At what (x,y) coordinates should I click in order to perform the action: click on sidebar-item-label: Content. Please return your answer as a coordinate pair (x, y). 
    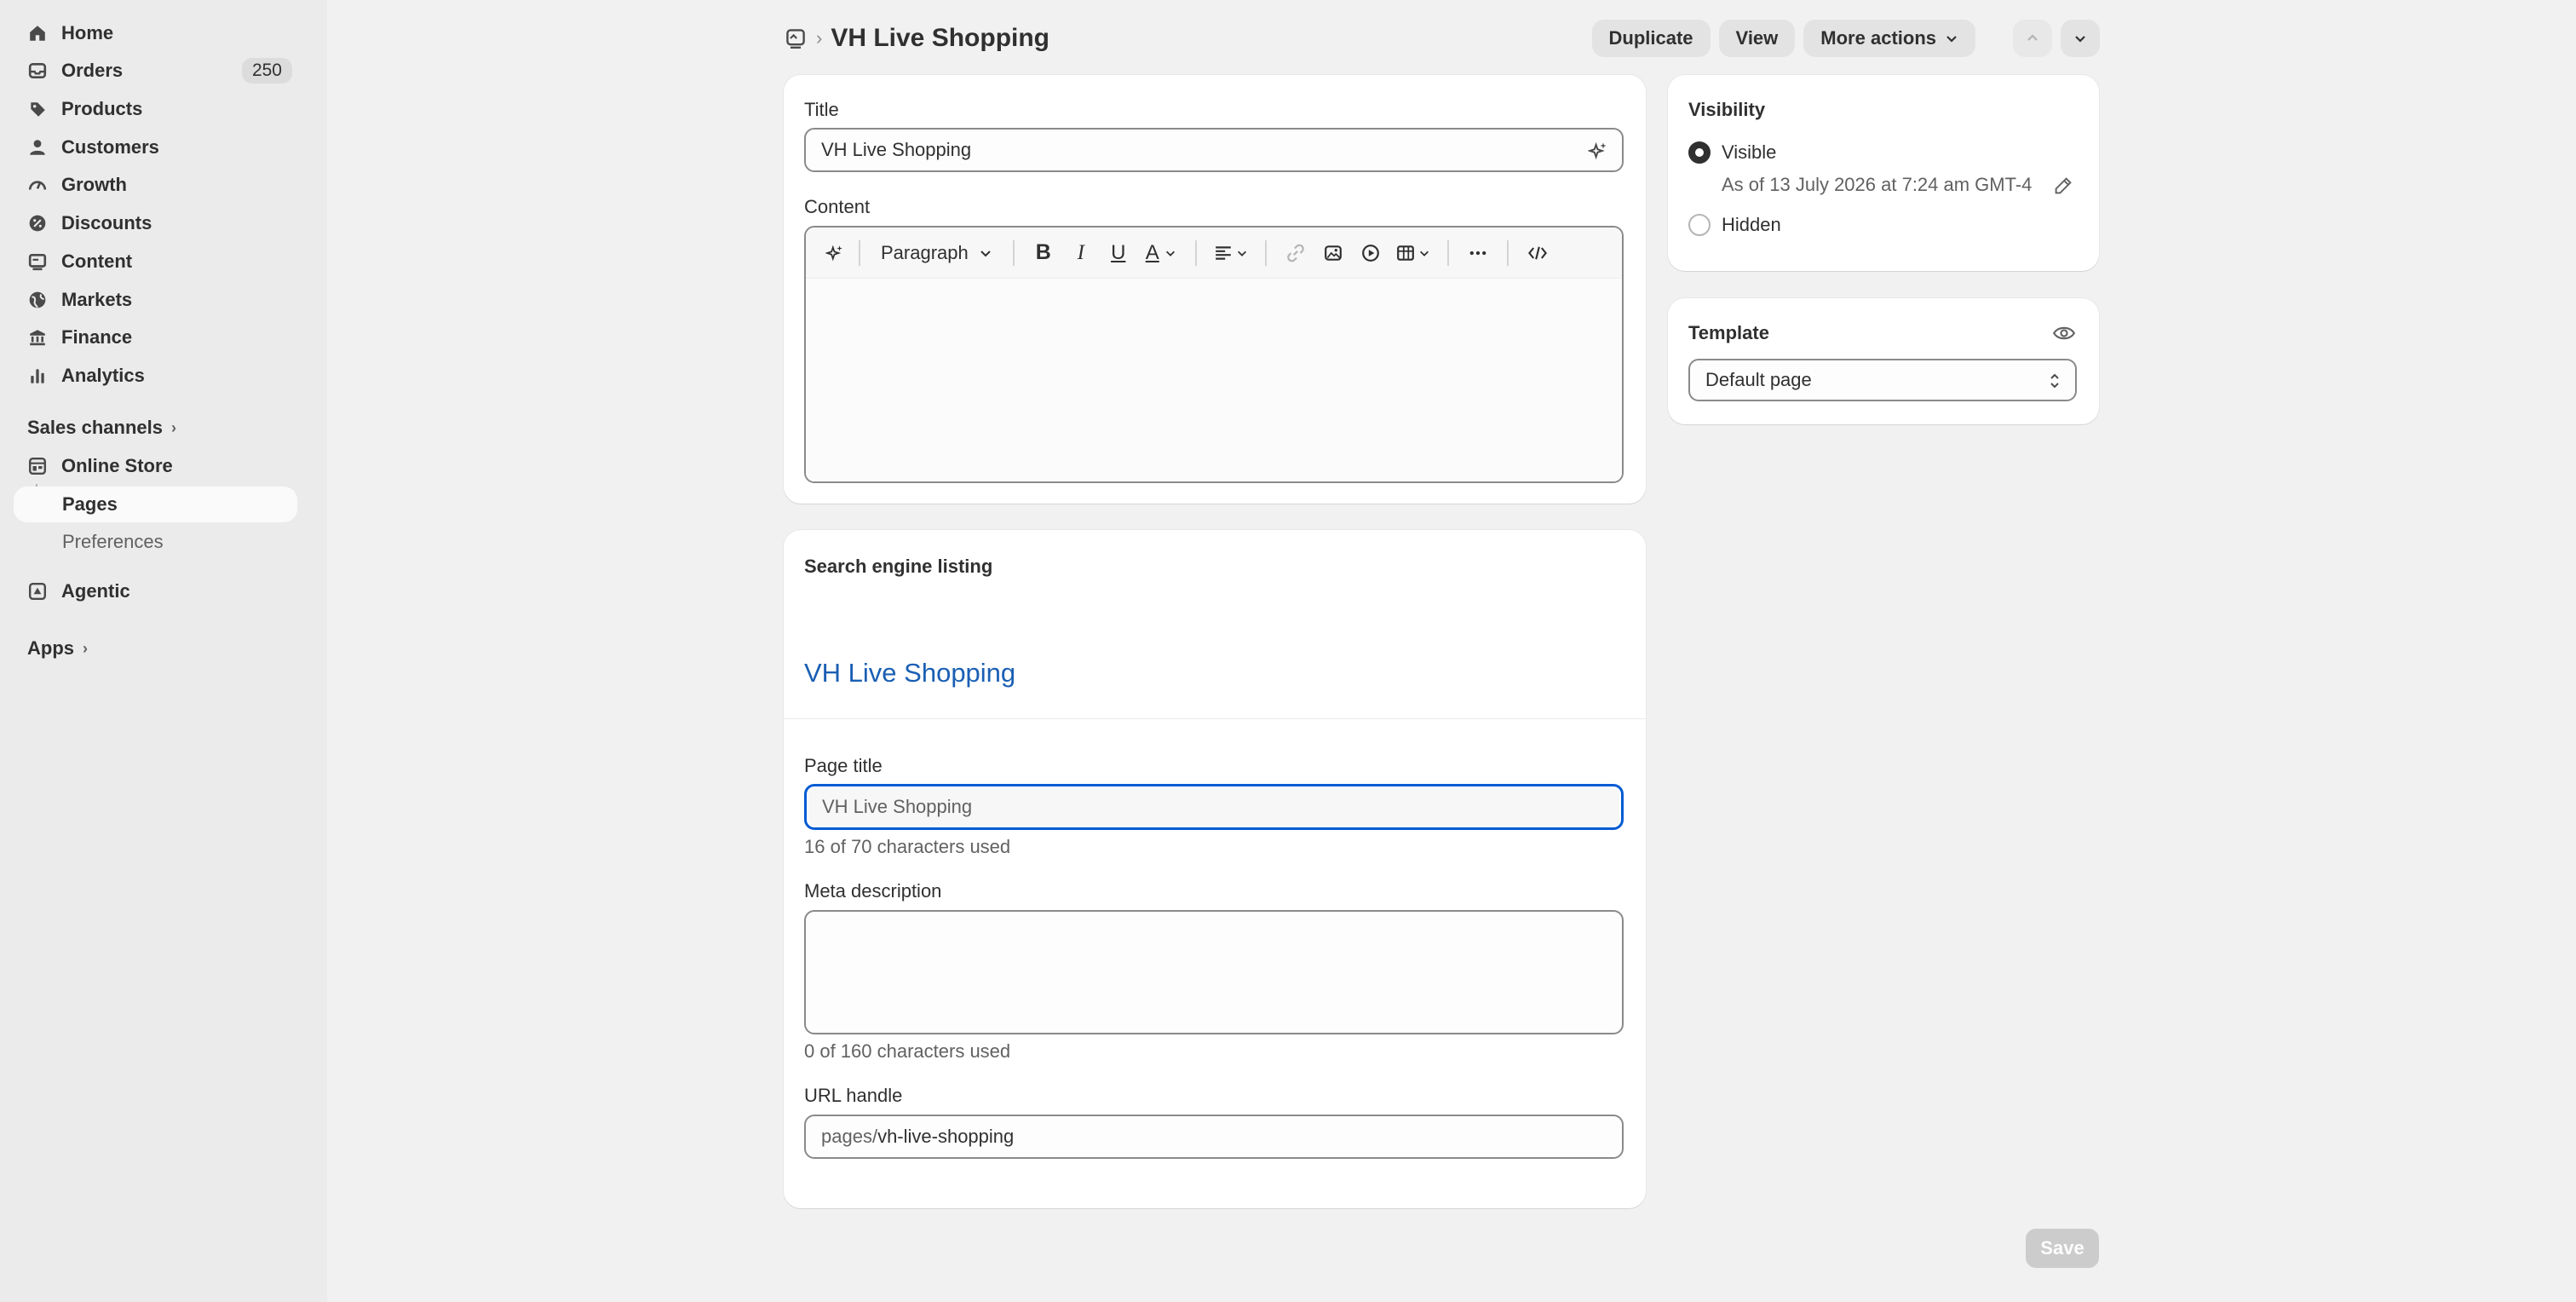
    Looking at the image, I should click on (97, 262).